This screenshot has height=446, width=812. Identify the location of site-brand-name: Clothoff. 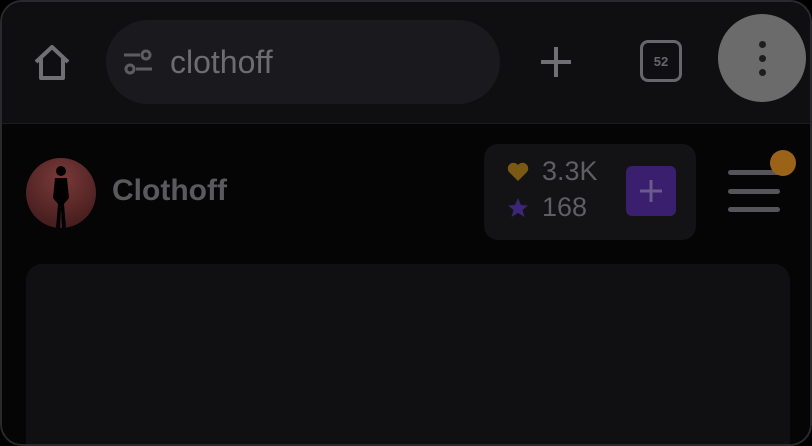
(169, 191).